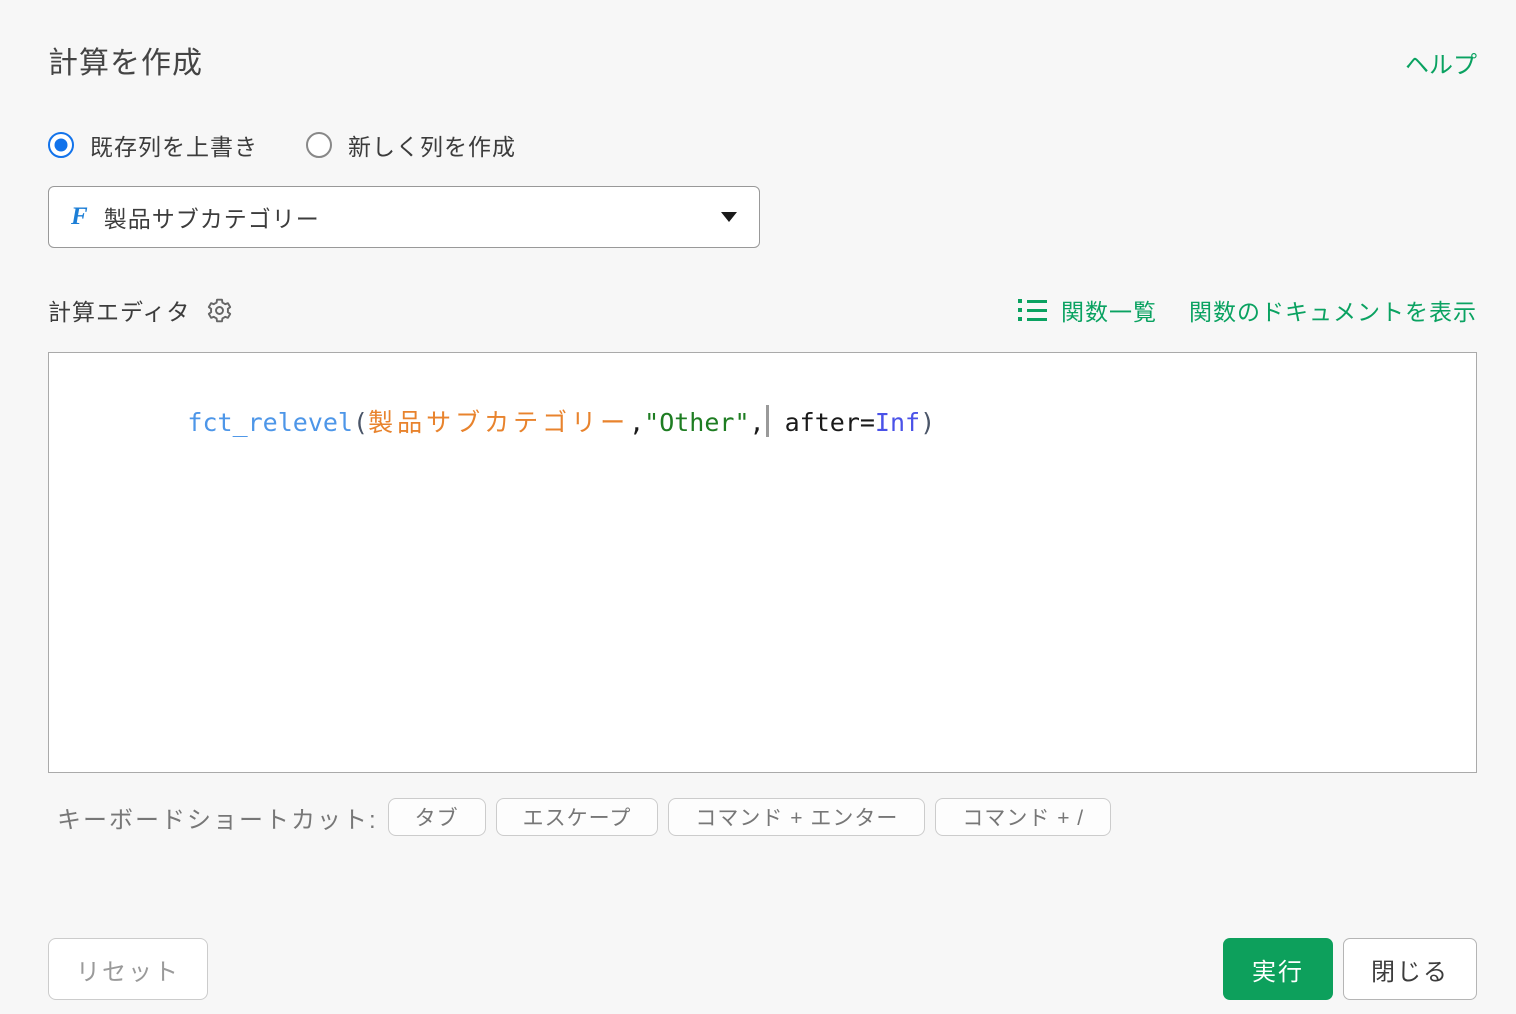 The height and width of the screenshot is (1014, 1516). I want to click on help-link: ヘルプ, so click(1441, 62).